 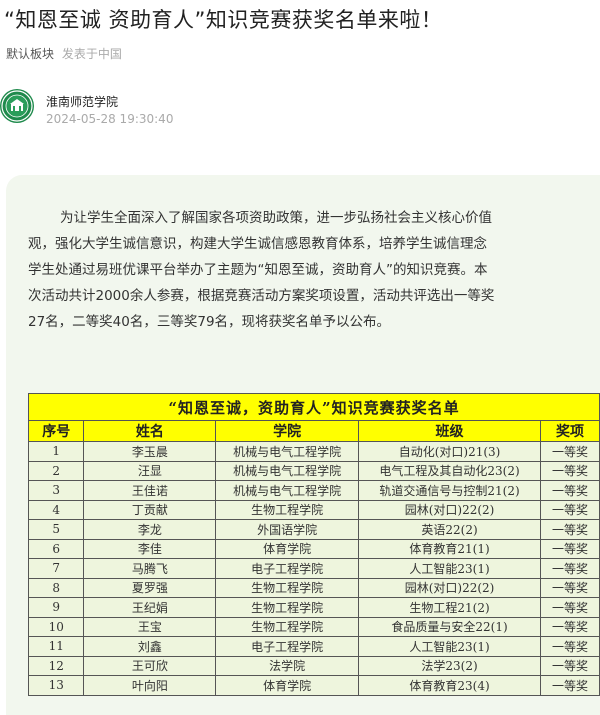 What do you see at coordinates (287, 431) in the screenshot?
I see `header-college: 学院` at bounding box center [287, 431].